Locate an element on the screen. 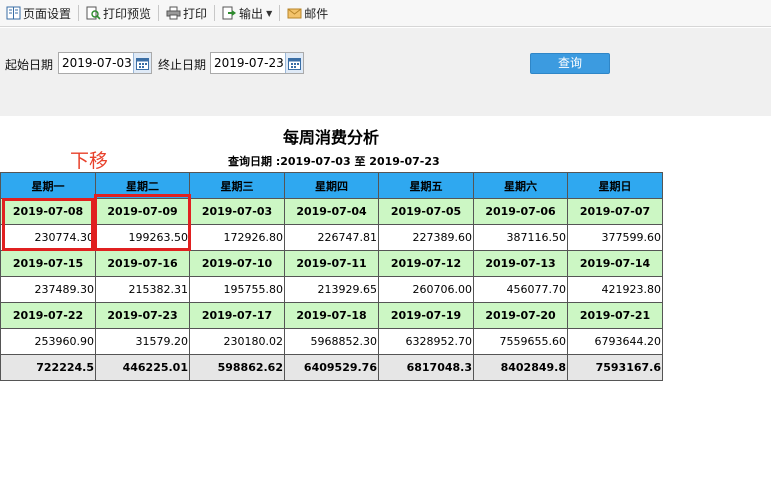 The width and height of the screenshot is (771, 487). end-date-value: 2019-07-23 is located at coordinates (248, 63).